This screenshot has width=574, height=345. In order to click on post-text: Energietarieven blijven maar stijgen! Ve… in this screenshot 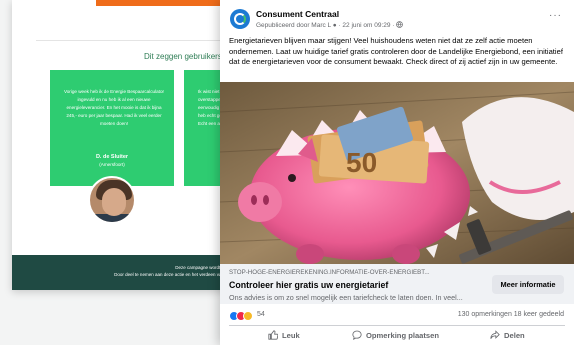, I will do `click(396, 51)`.